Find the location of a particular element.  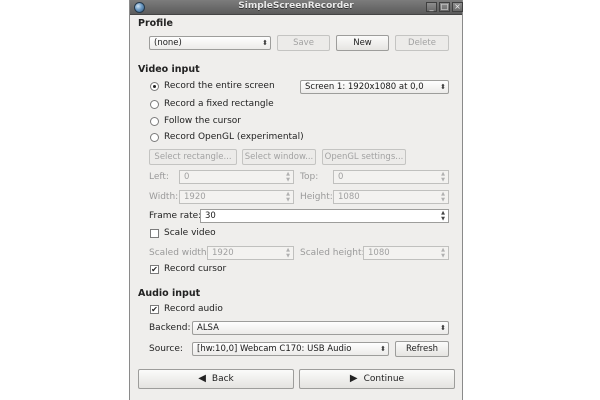

scale-video-checkbox is located at coordinates (154, 233).